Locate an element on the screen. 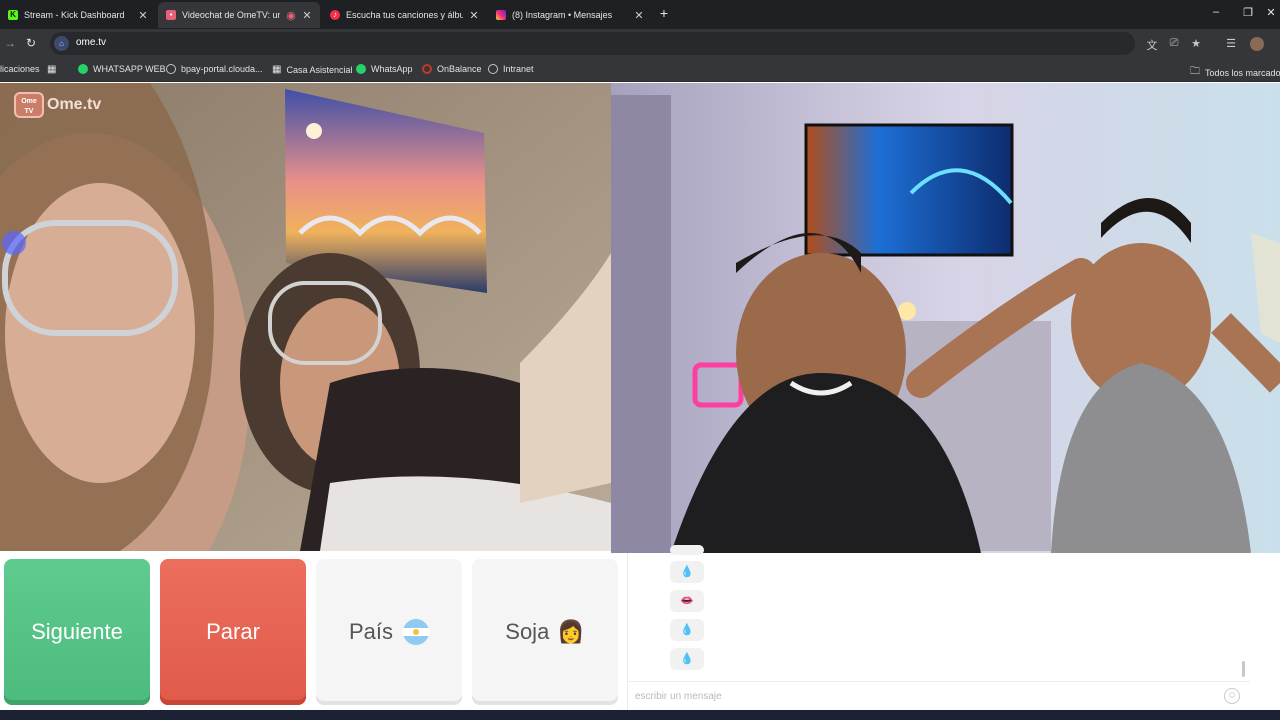 Image resolution: width=1280 pixels, height=720 pixels. bookmark-label: Casa Asistencial is located at coordinates (319, 69).